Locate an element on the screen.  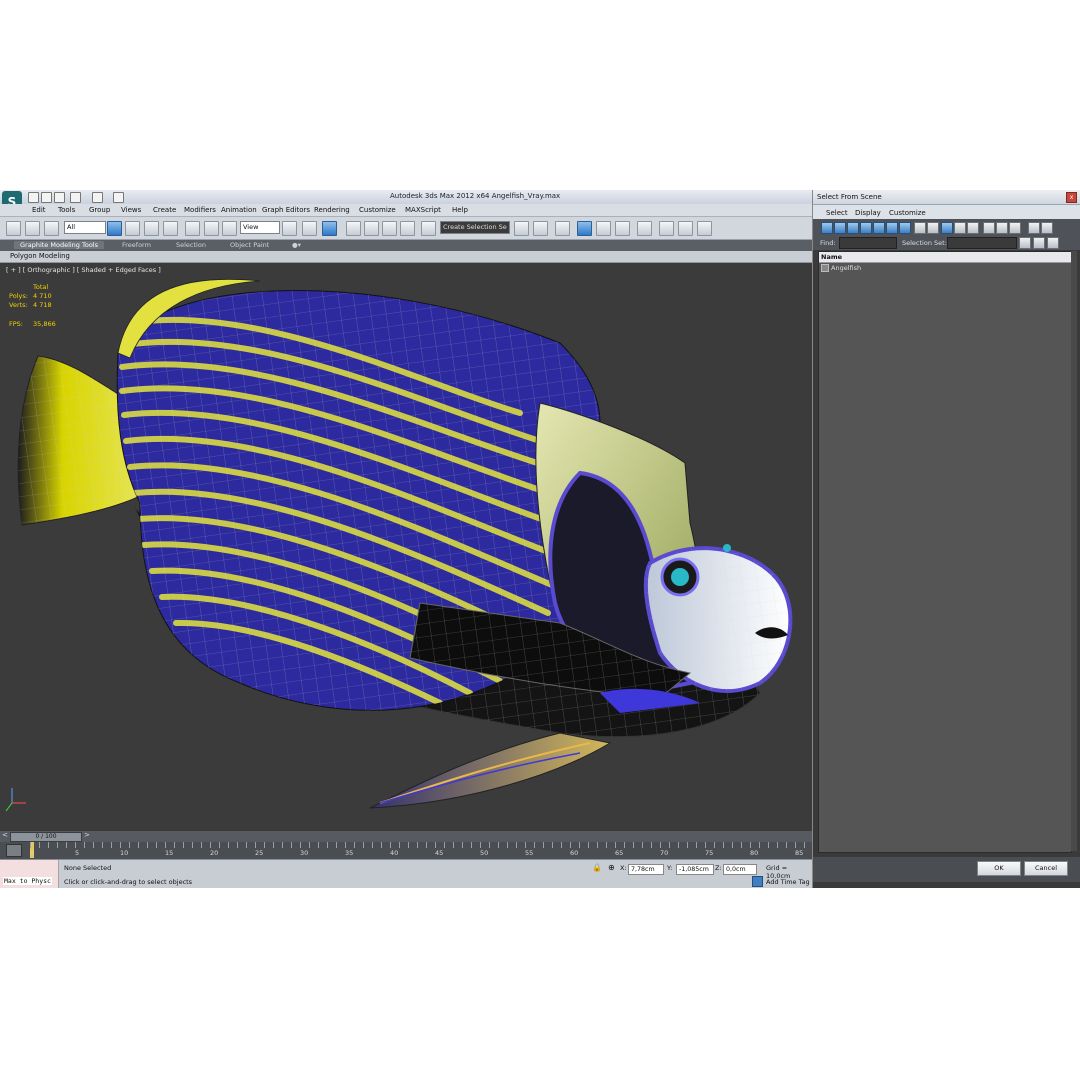
menu-group: Group is located at coordinates (99, 210).